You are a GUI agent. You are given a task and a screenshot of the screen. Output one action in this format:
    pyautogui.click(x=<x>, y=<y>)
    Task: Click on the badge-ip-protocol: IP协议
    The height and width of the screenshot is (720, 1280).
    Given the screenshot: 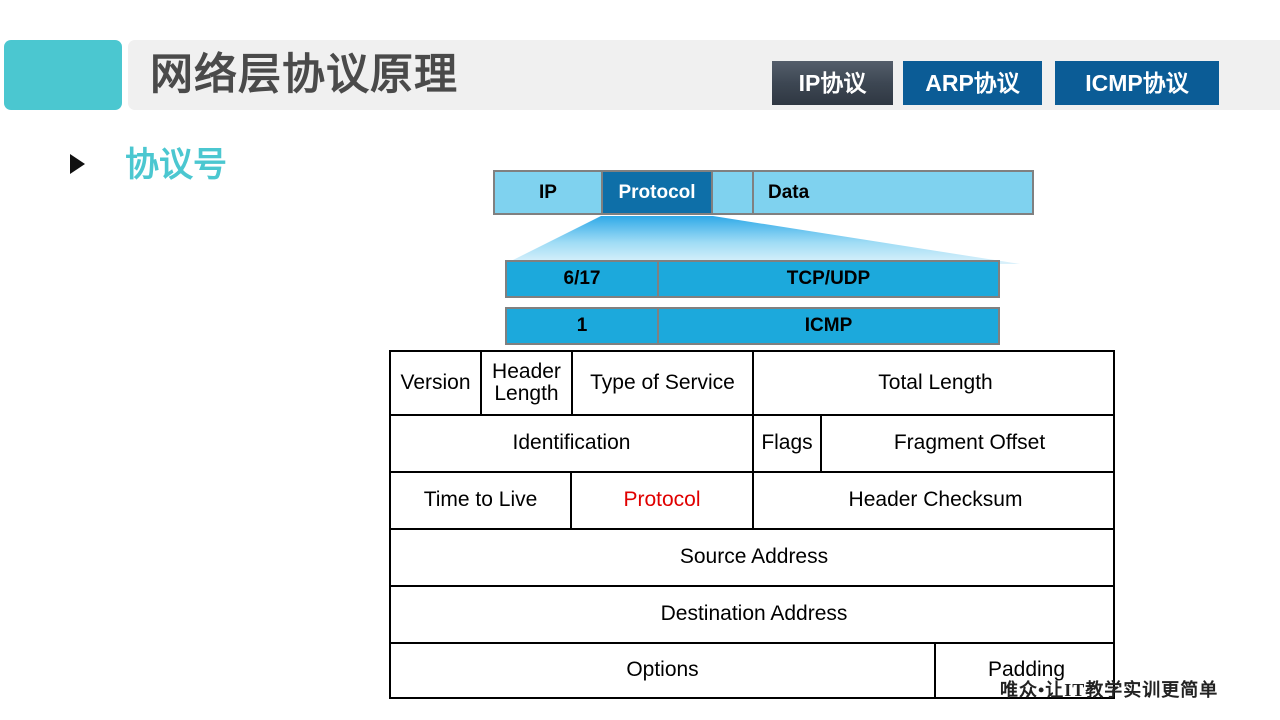 What is the action you would take?
    pyautogui.click(x=832, y=83)
    